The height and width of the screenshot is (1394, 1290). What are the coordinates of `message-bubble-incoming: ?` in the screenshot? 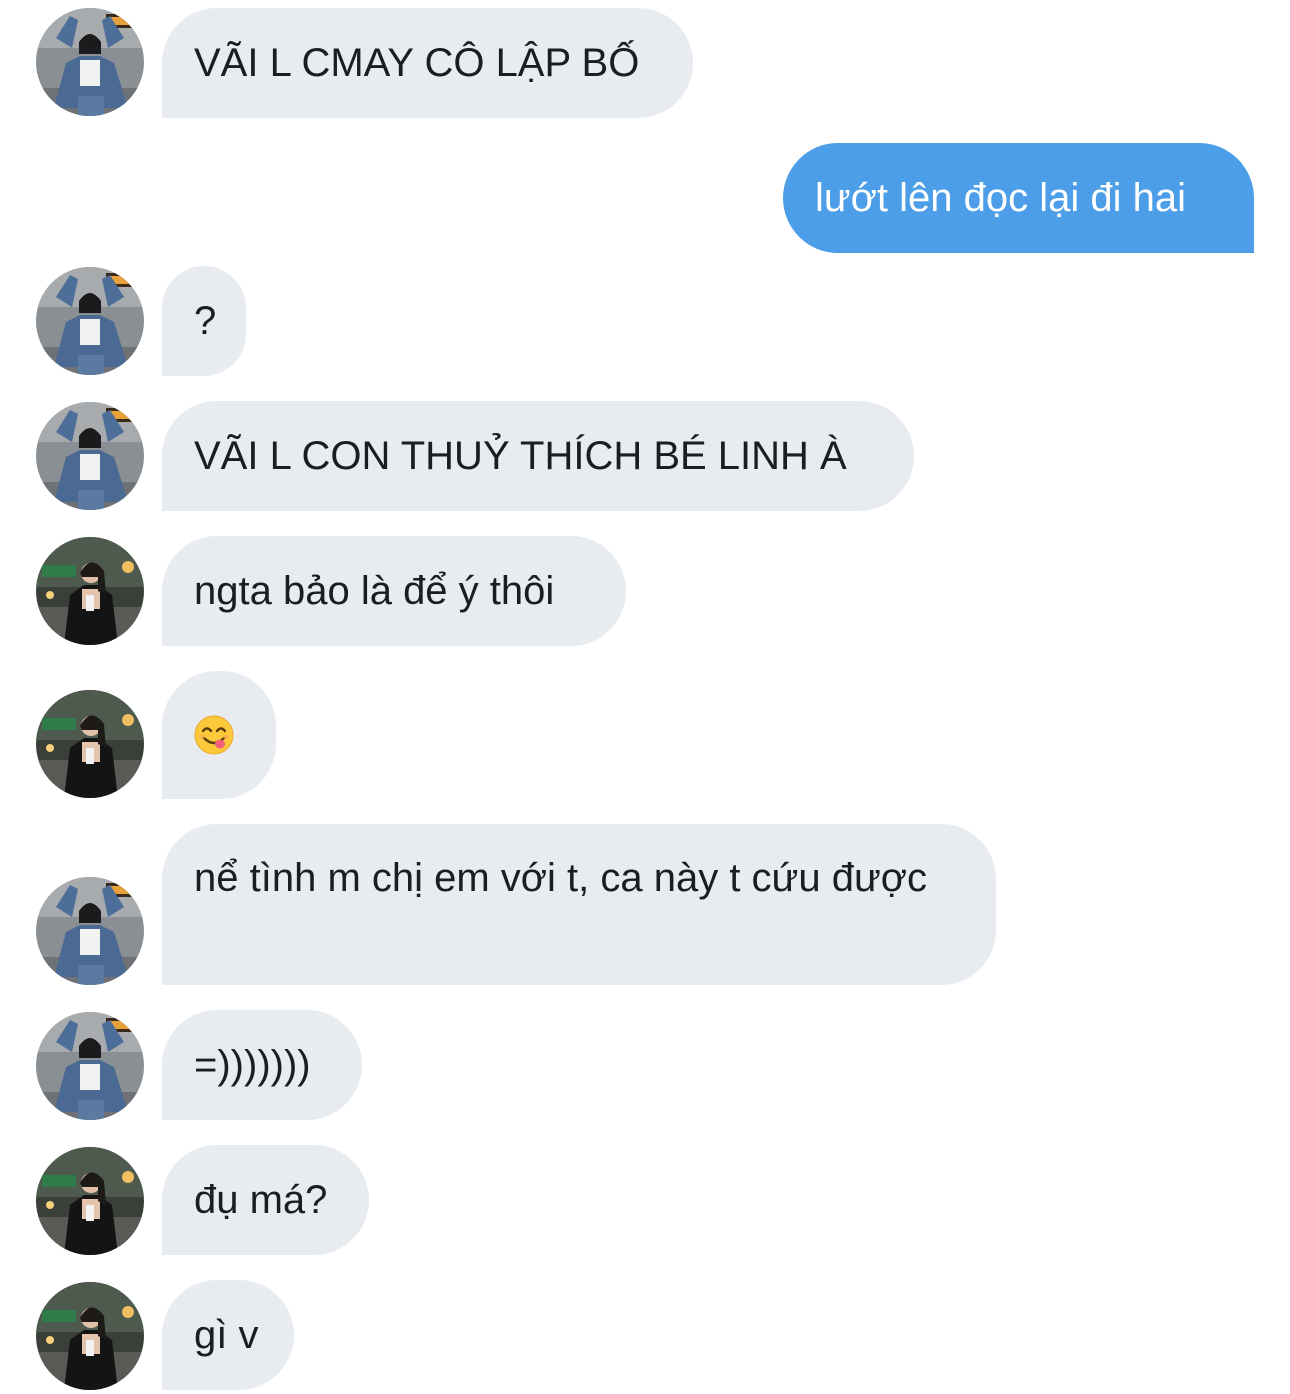 It's located at (204, 321).